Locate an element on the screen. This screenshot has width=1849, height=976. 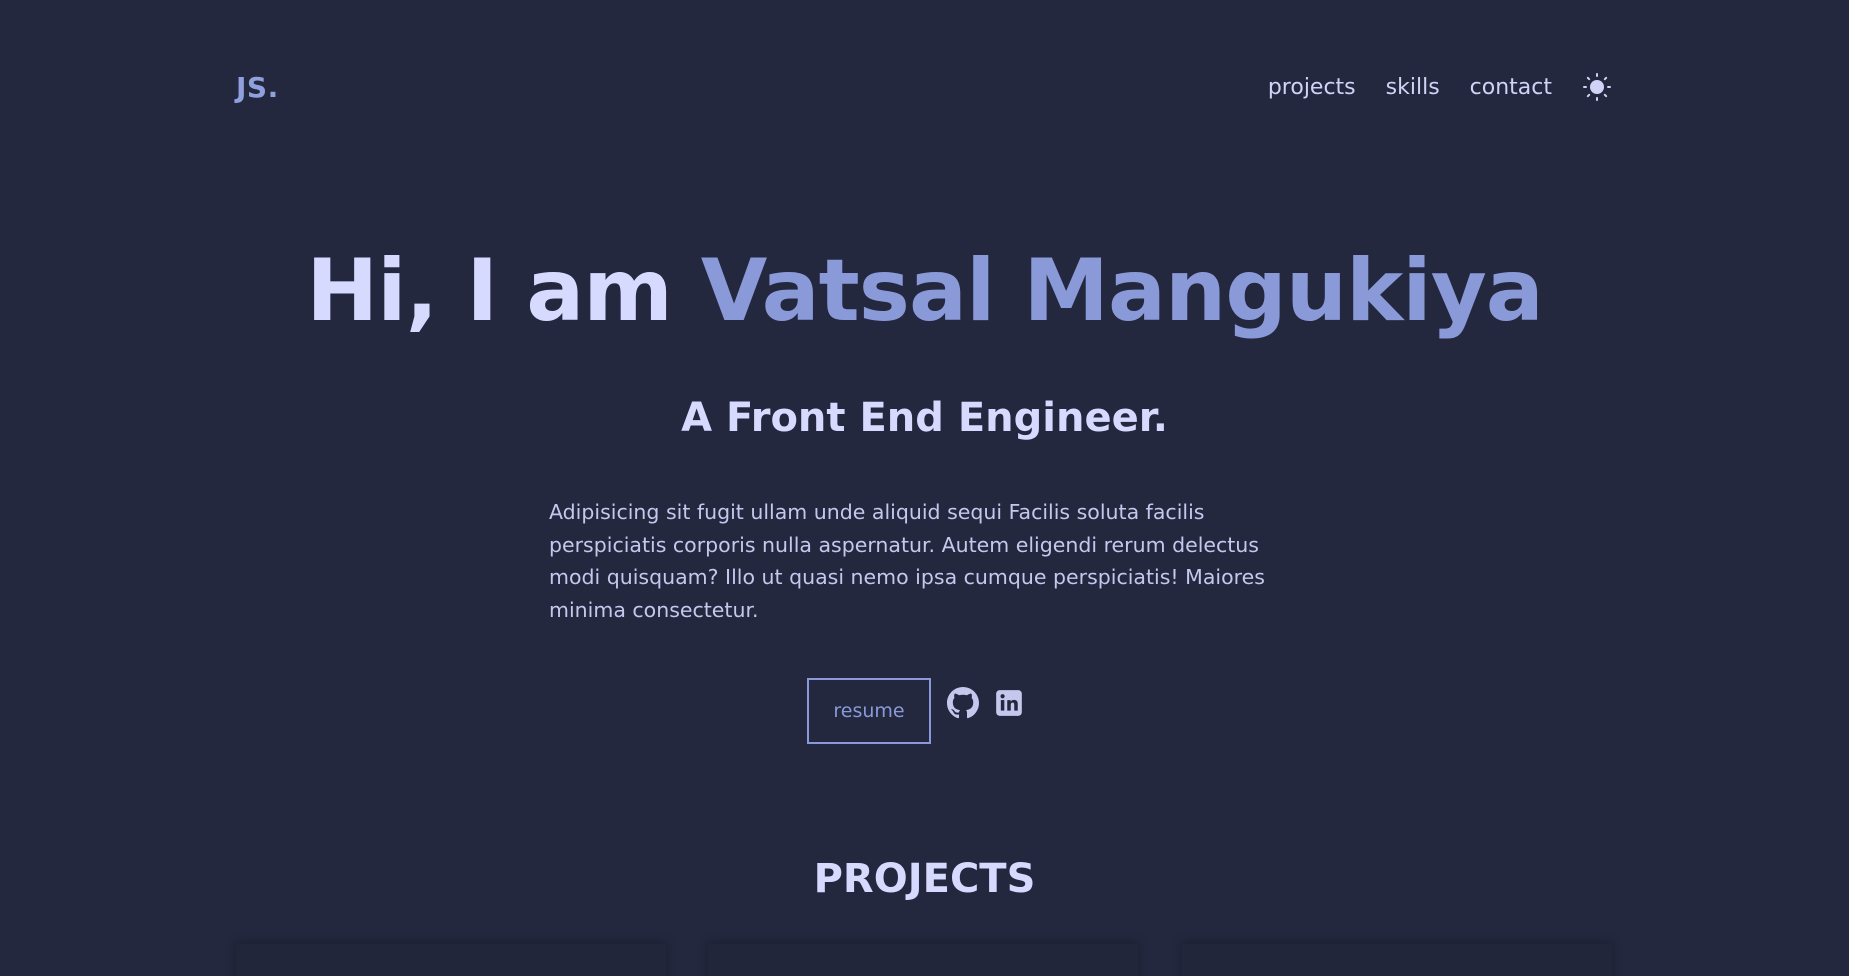
sun-icon is located at coordinates (1597, 87).